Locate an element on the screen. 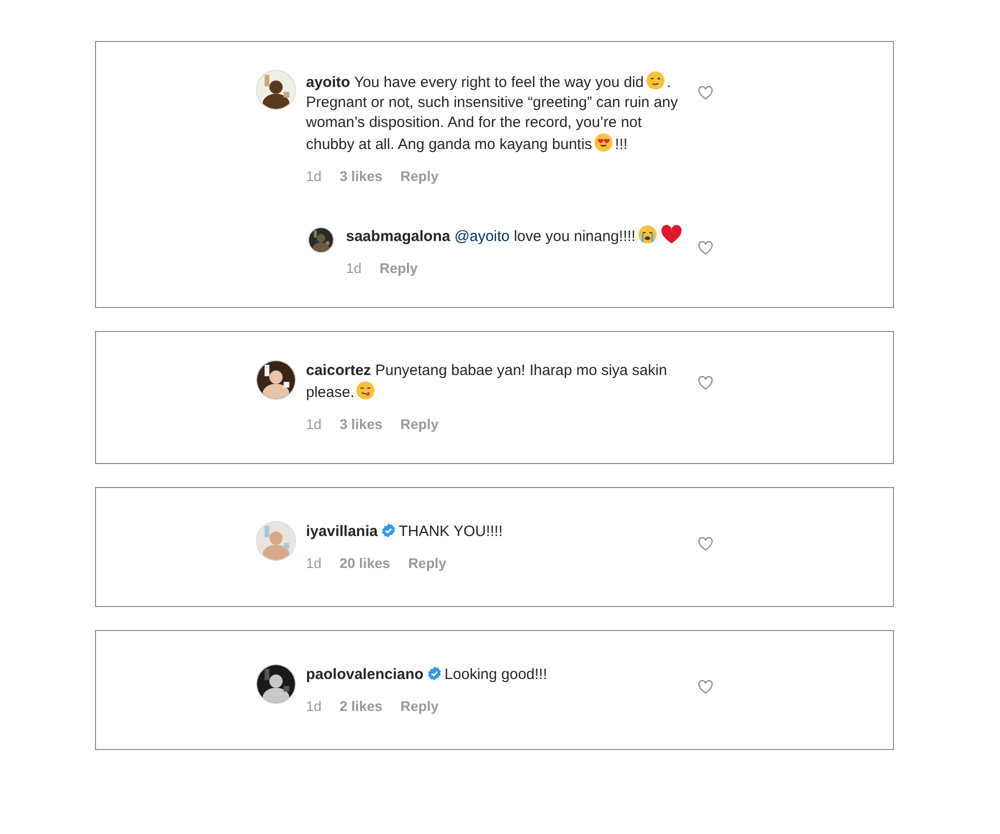 The height and width of the screenshot is (834, 1000). likes-count: 20 likes is located at coordinates (365, 563).